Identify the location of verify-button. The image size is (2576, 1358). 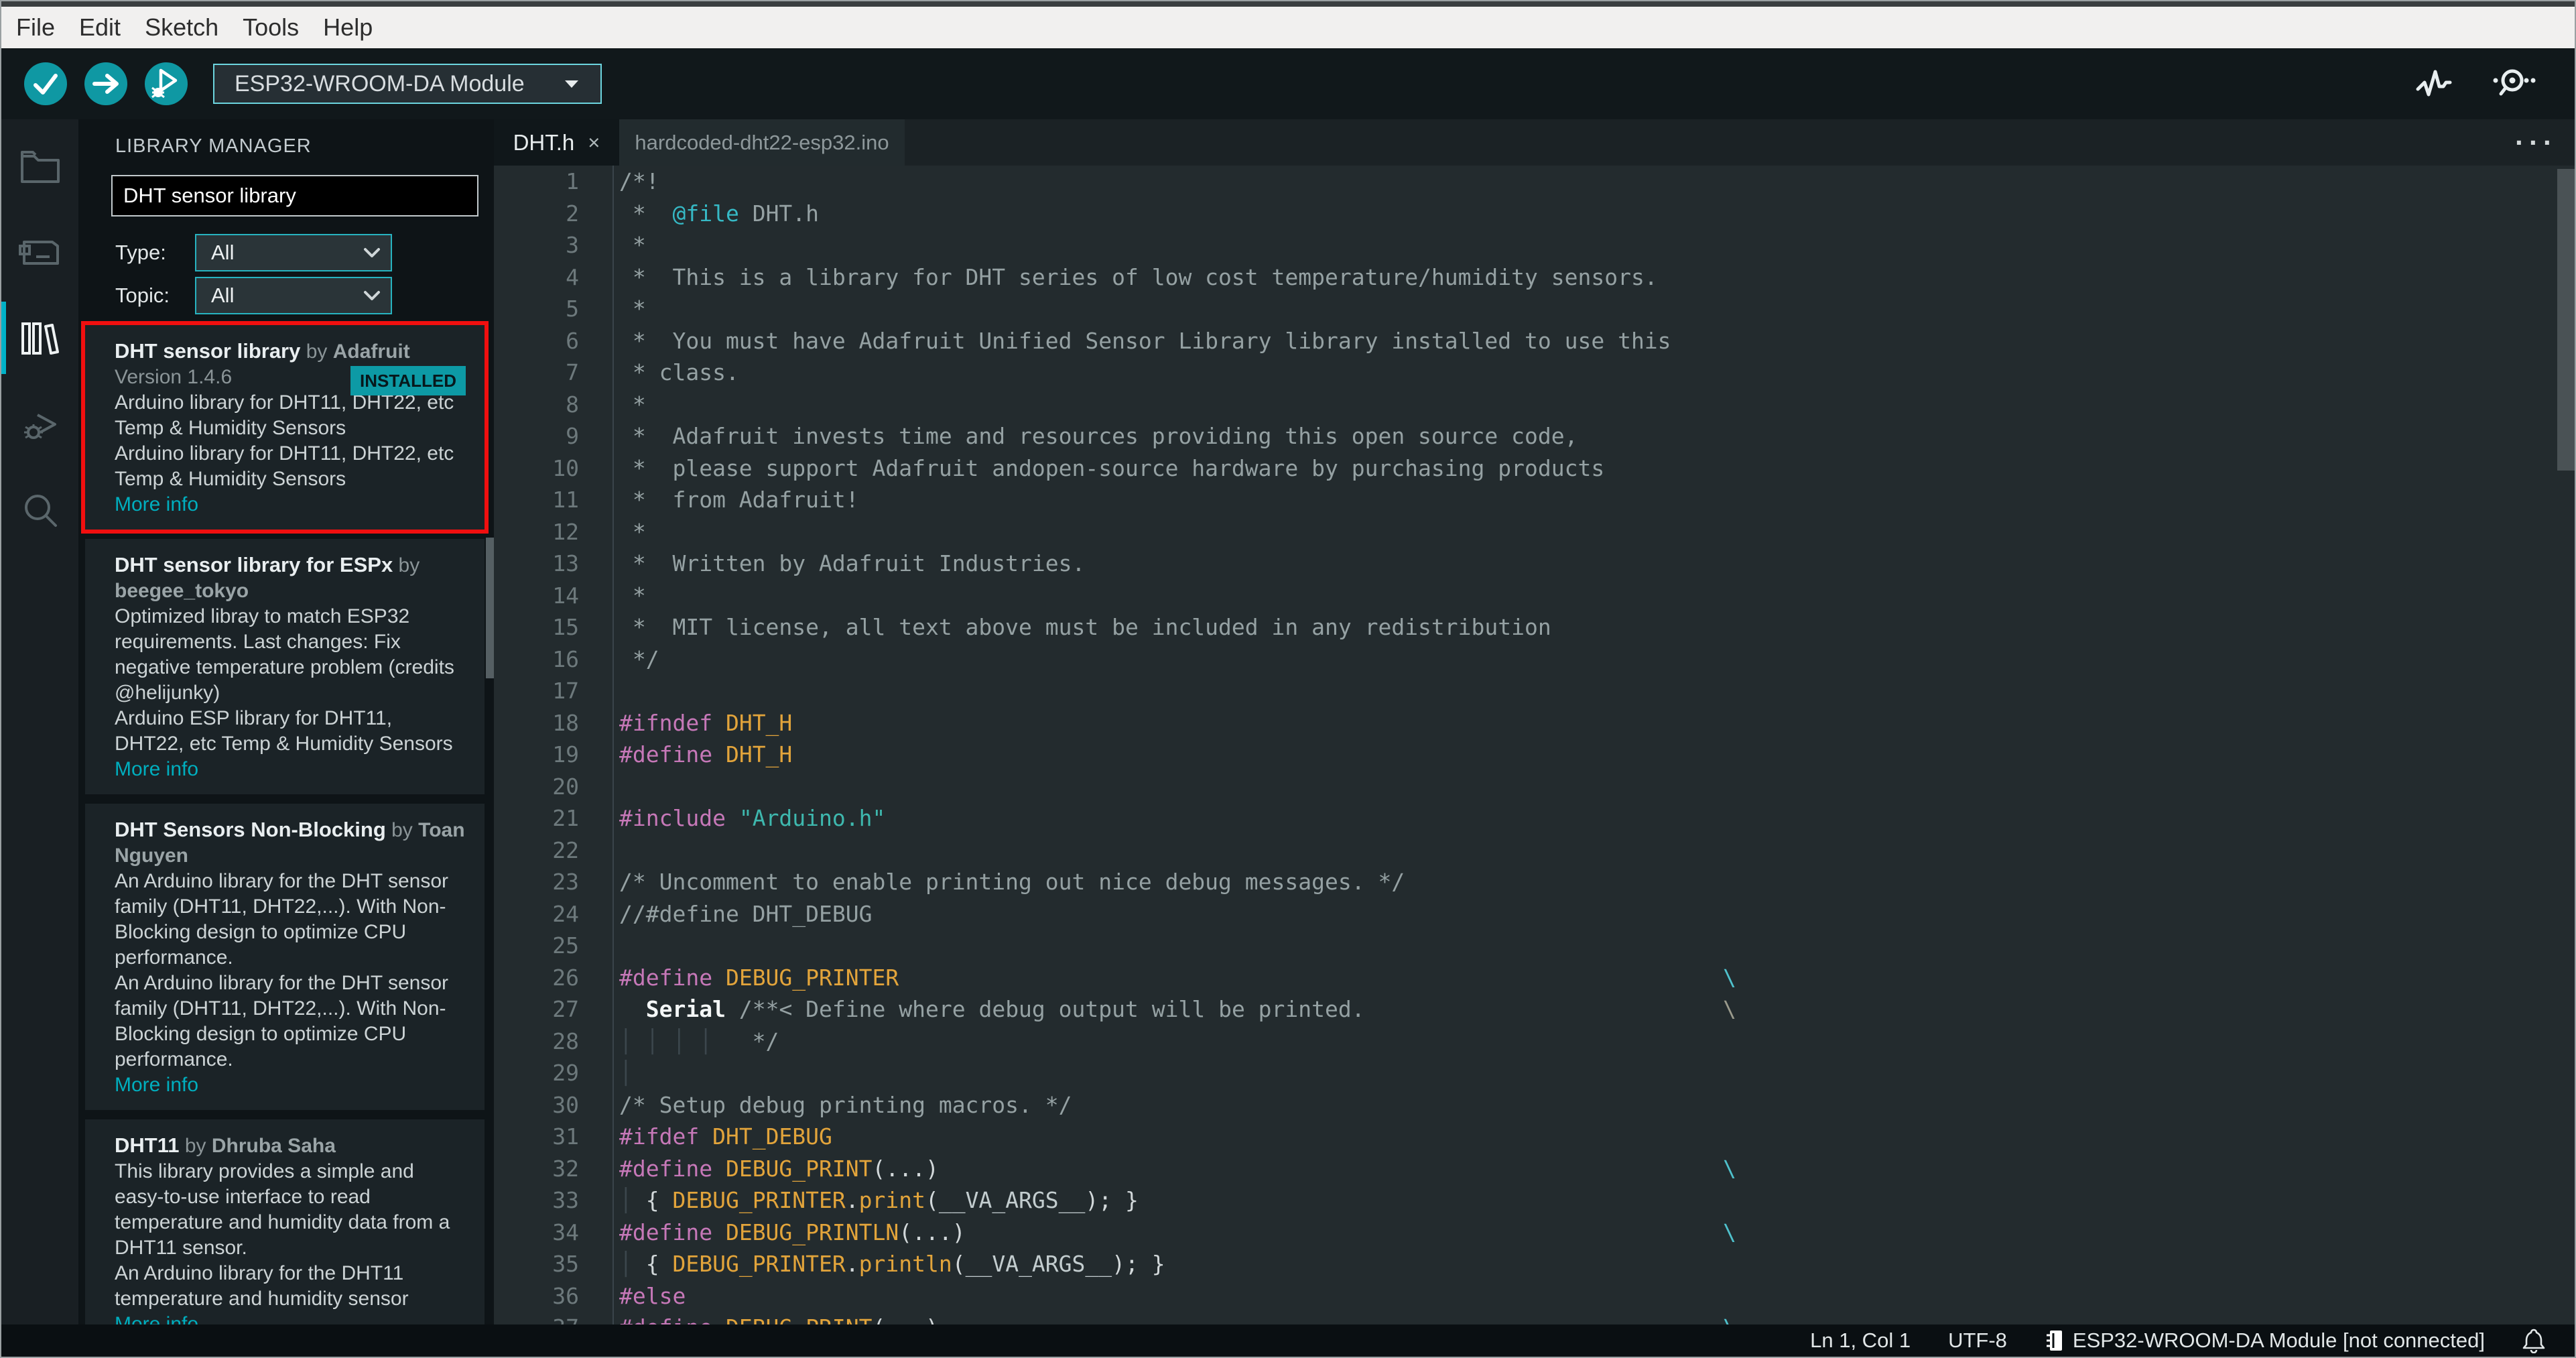
(45, 83).